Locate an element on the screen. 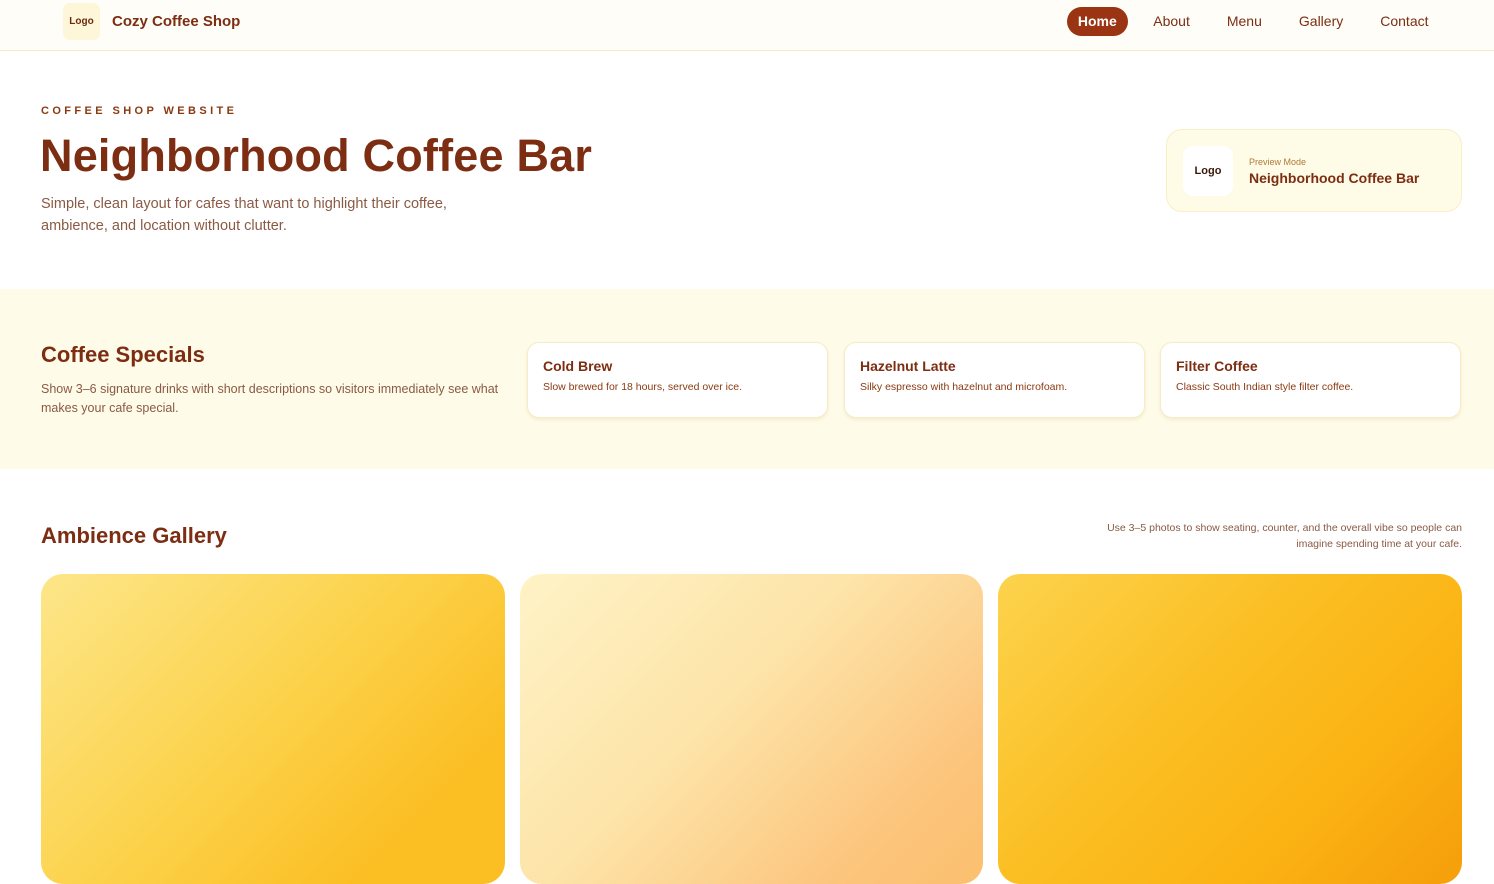  brand: Logo Cozy Coffee Shop is located at coordinates (151, 21).